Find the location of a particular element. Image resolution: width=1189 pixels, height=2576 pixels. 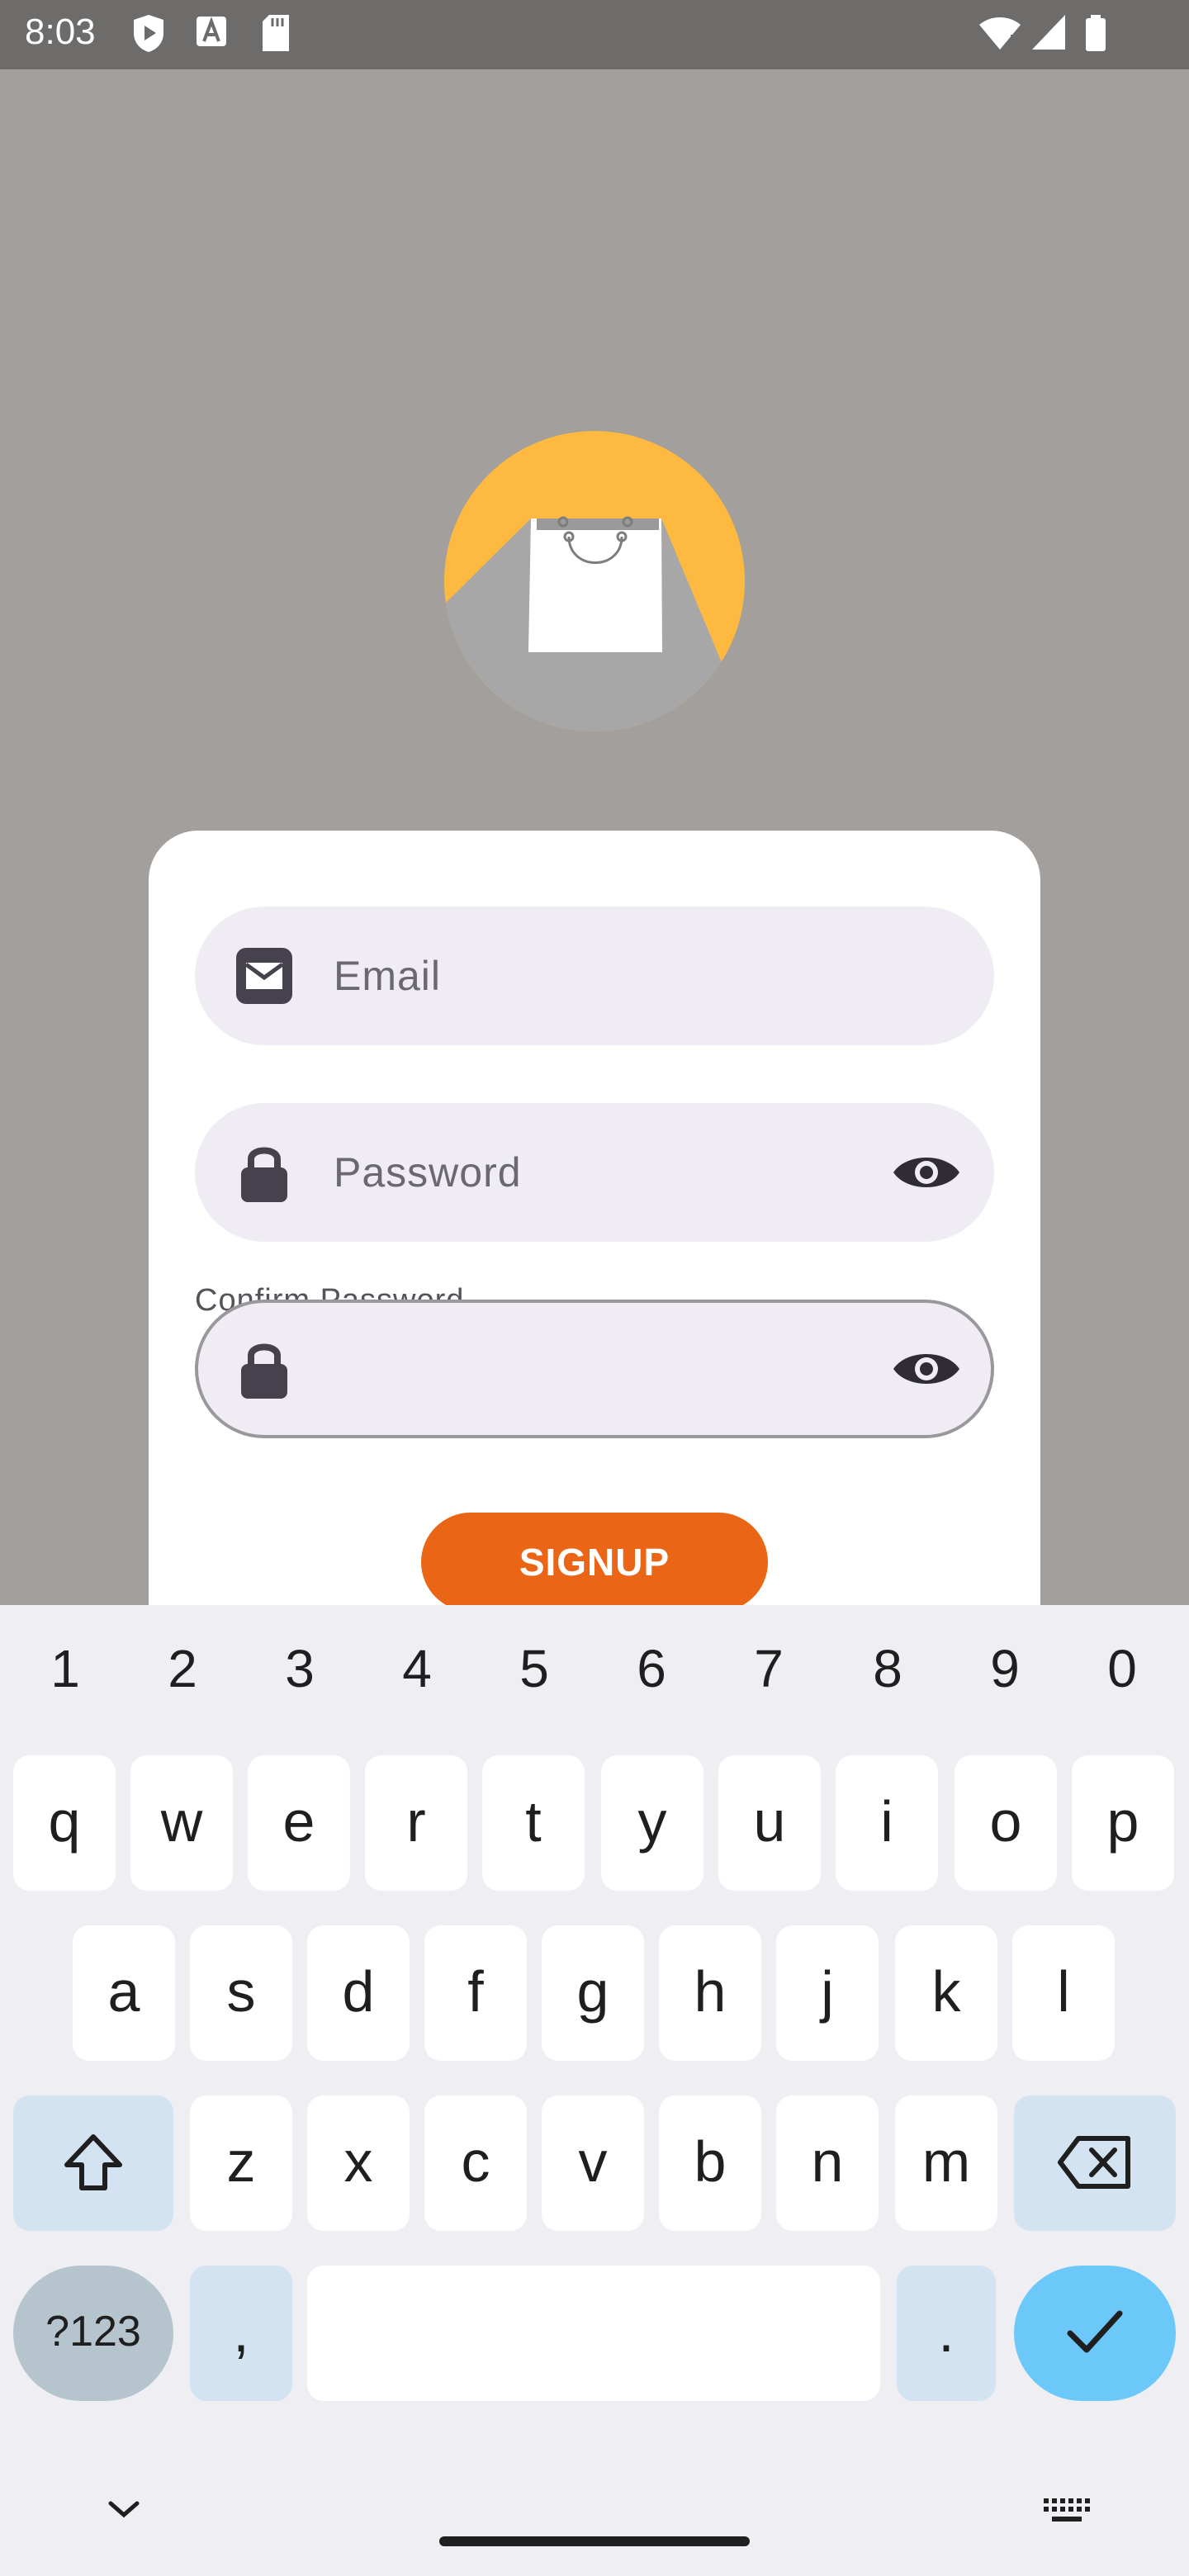

key-6: 6 is located at coordinates (651, 1668).